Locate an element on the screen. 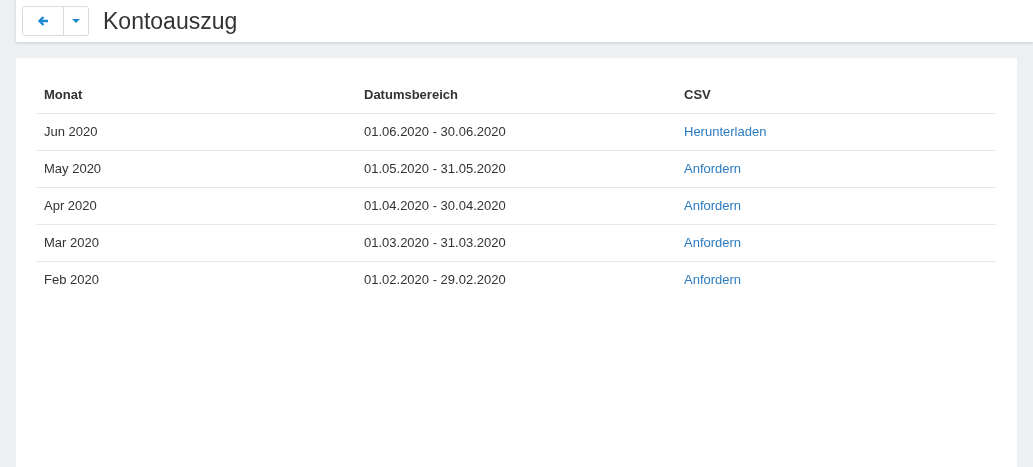 The image size is (1033, 467). table-cell: 01.05.2020 - 31.05.2020 is located at coordinates (435, 168).